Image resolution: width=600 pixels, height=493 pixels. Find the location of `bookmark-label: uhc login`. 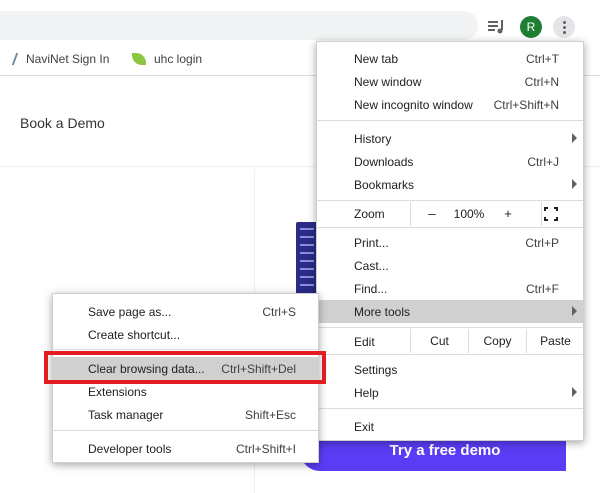

bookmark-label: uhc login is located at coordinates (178, 59).